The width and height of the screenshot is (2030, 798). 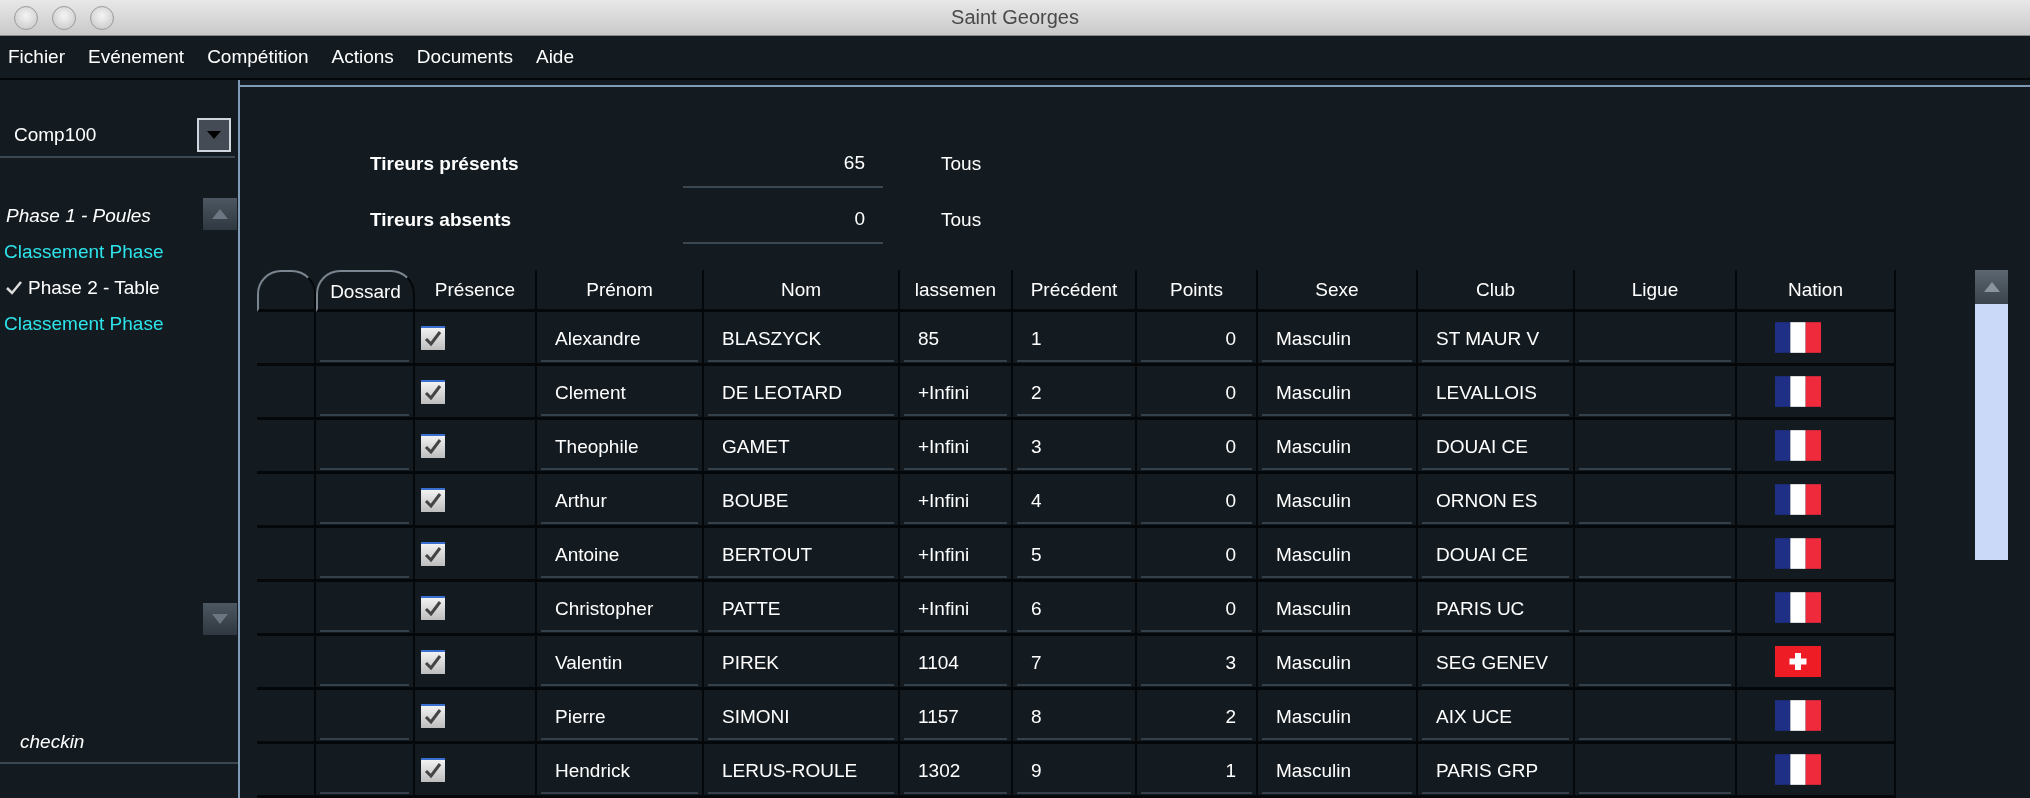 What do you see at coordinates (1487, 338) in the screenshot?
I see `table-cell-text: ST MAUR V` at bounding box center [1487, 338].